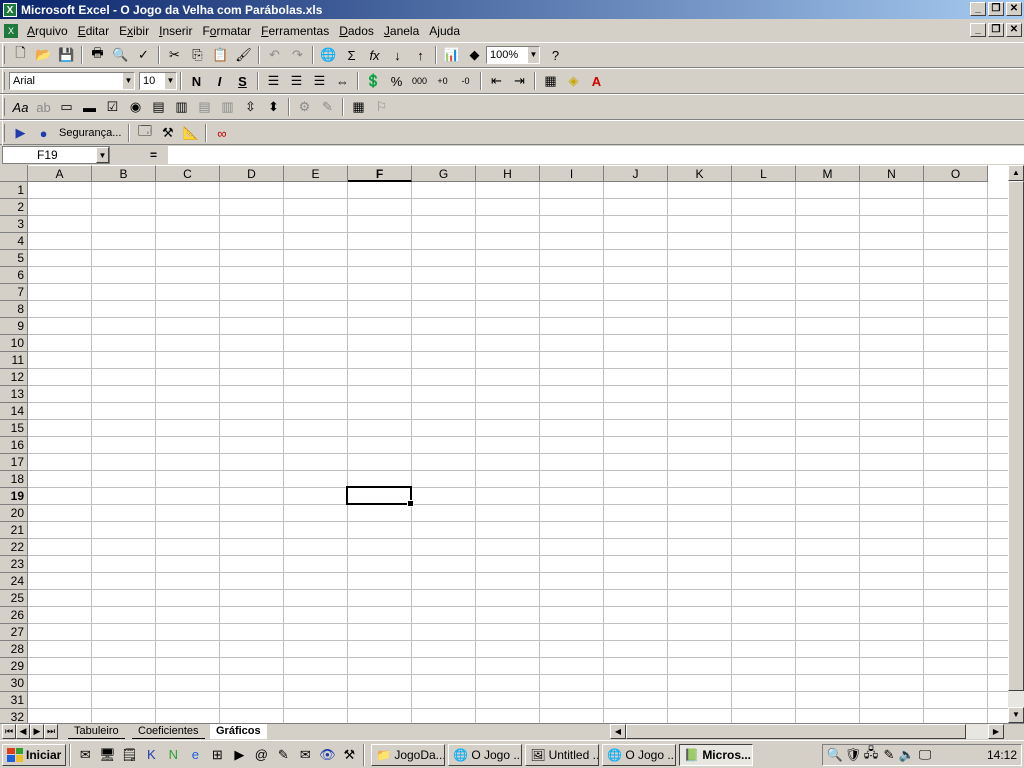  What do you see at coordinates (853, 755) in the screenshot?
I see `shield-icon: 🛡` at bounding box center [853, 755].